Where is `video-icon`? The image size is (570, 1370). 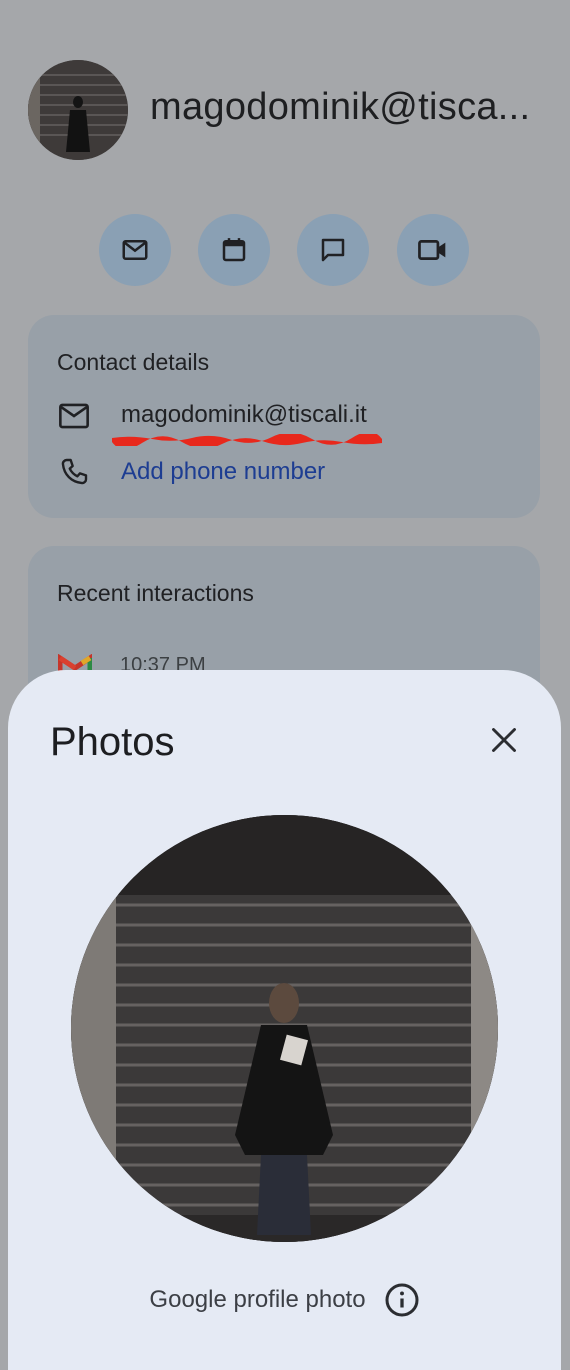 video-icon is located at coordinates (432, 250).